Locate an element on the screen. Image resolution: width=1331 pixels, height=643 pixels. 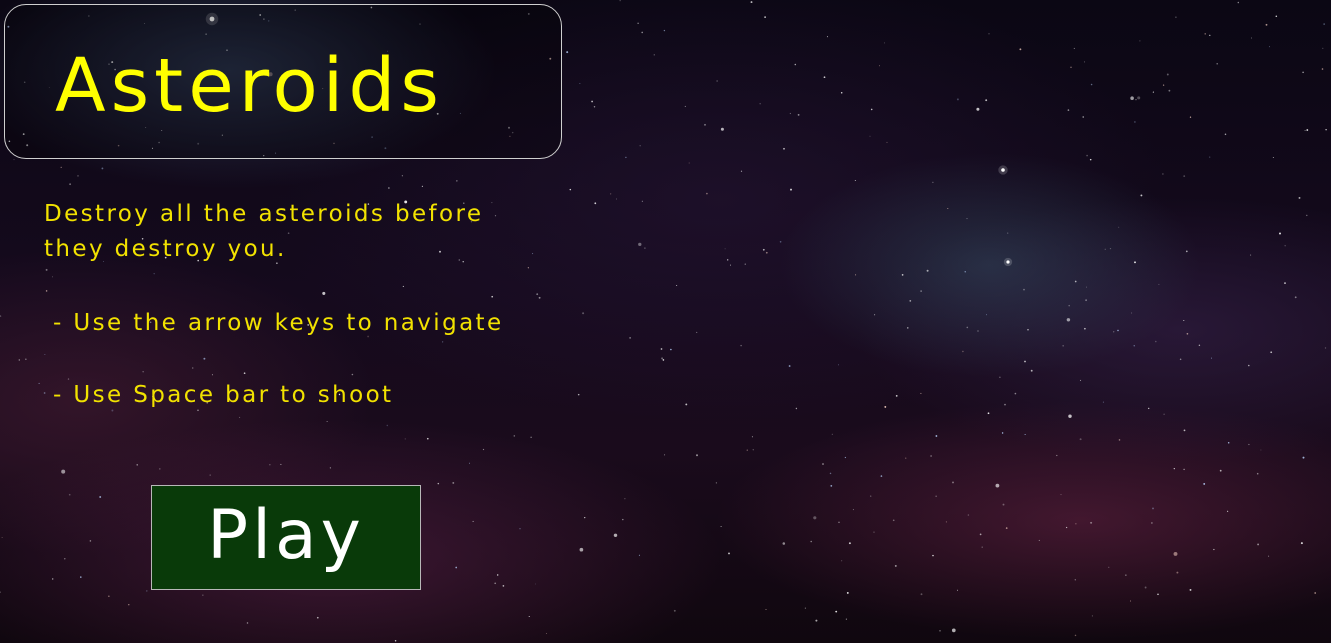
play-button: Play is located at coordinates (286, 537).